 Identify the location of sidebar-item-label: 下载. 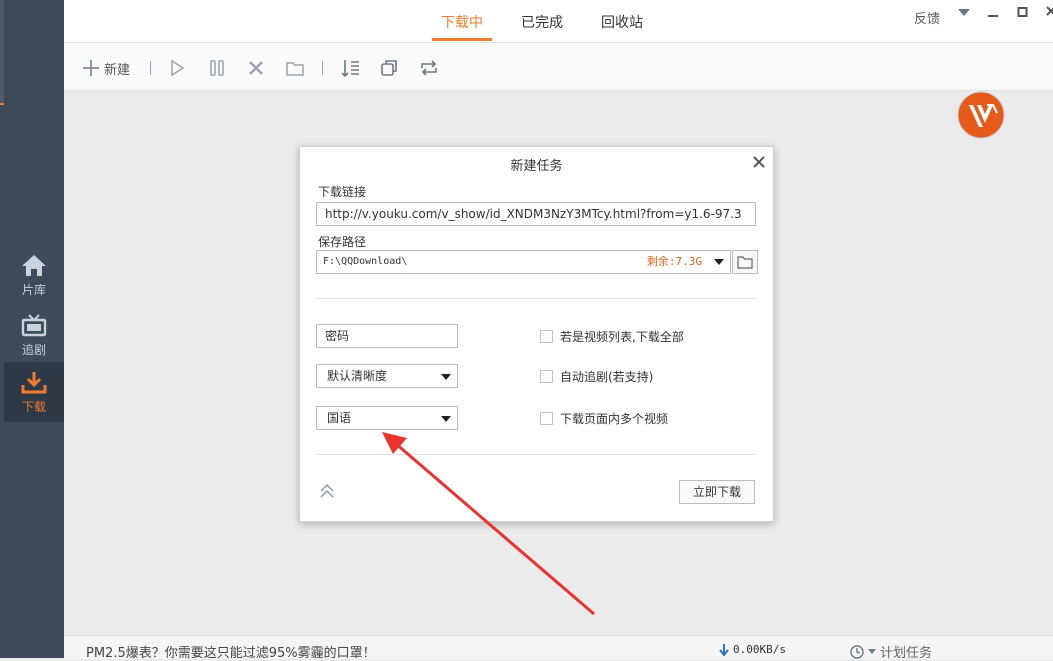
(33, 406).